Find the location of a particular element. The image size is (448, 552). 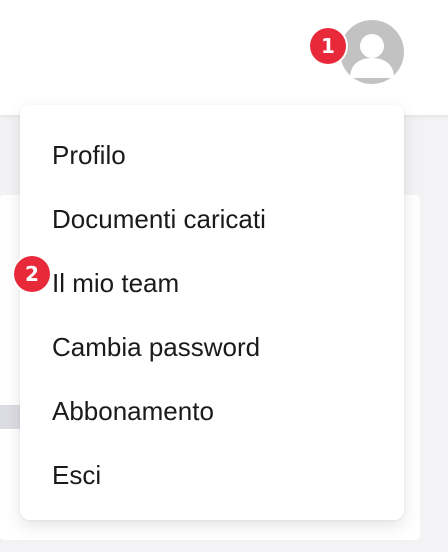

menu-item-profile: Profilo is located at coordinates (212, 155).